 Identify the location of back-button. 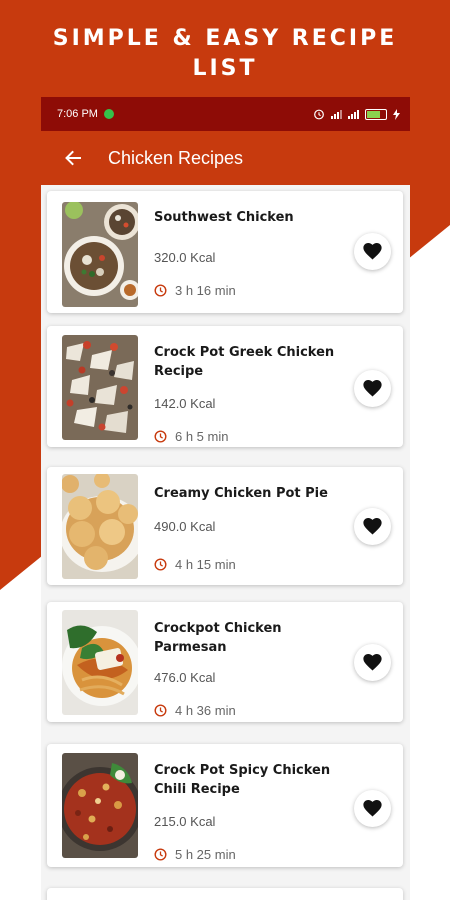
(69, 158).